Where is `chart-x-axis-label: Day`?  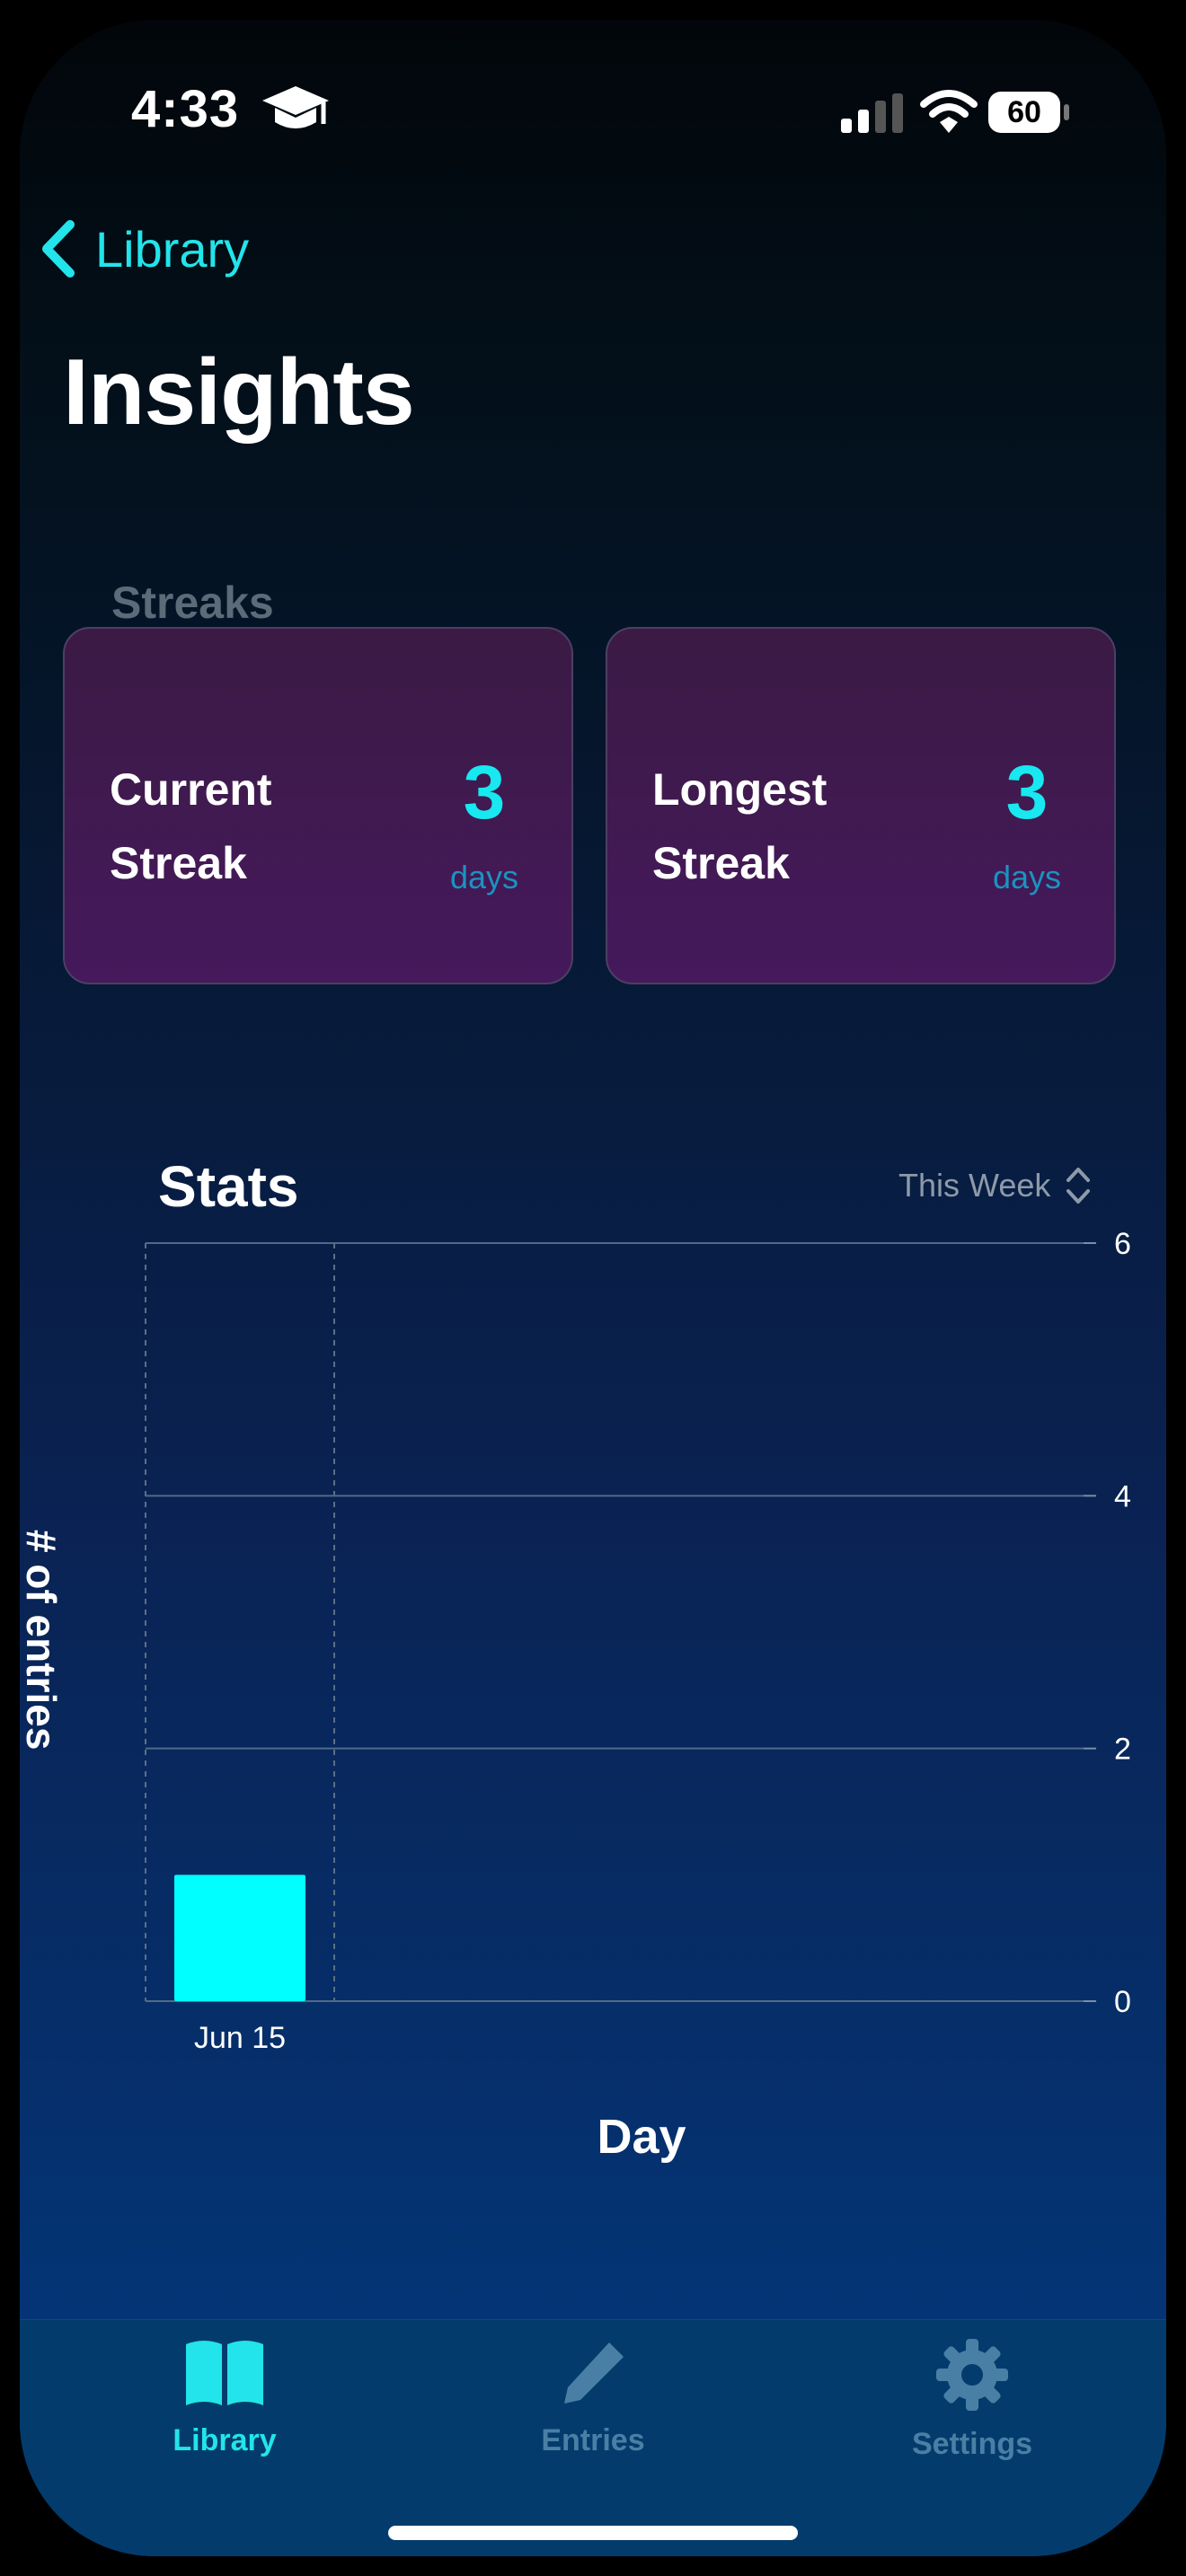 chart-x-axis-label: Day is located at coordinates (641, 2137).